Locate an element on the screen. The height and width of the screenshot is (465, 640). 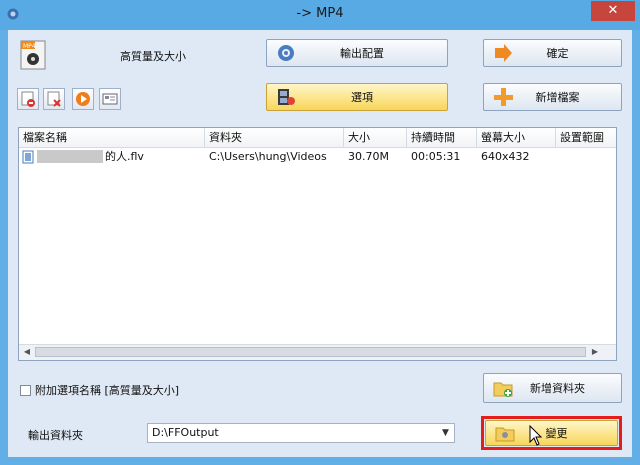
add-folder-icon is located at coordinates (503, 389).